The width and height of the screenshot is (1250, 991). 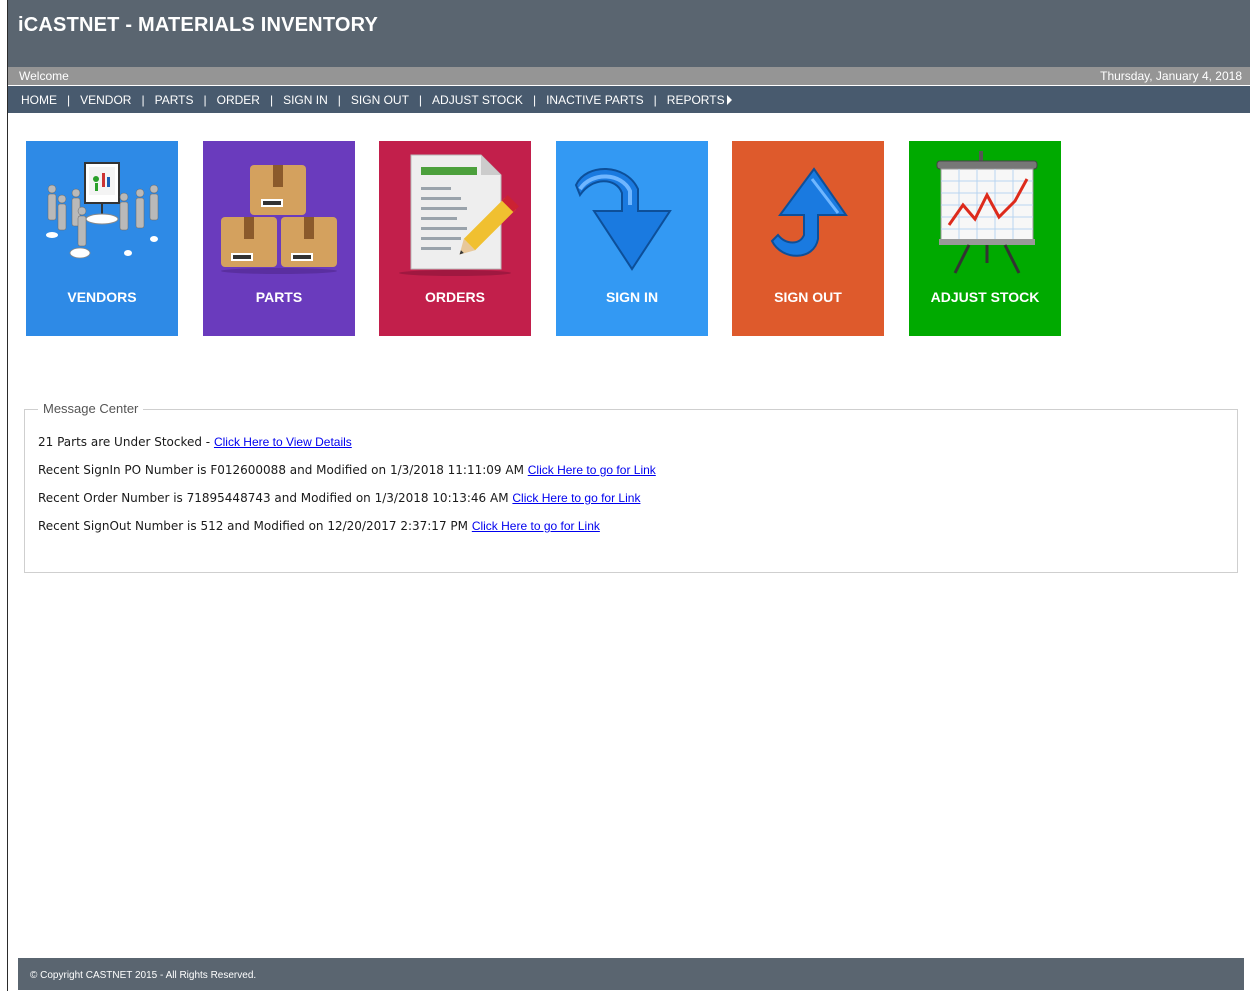 I want to click on signin-link: Click Here to go for Link, so click(x=592, y=470).